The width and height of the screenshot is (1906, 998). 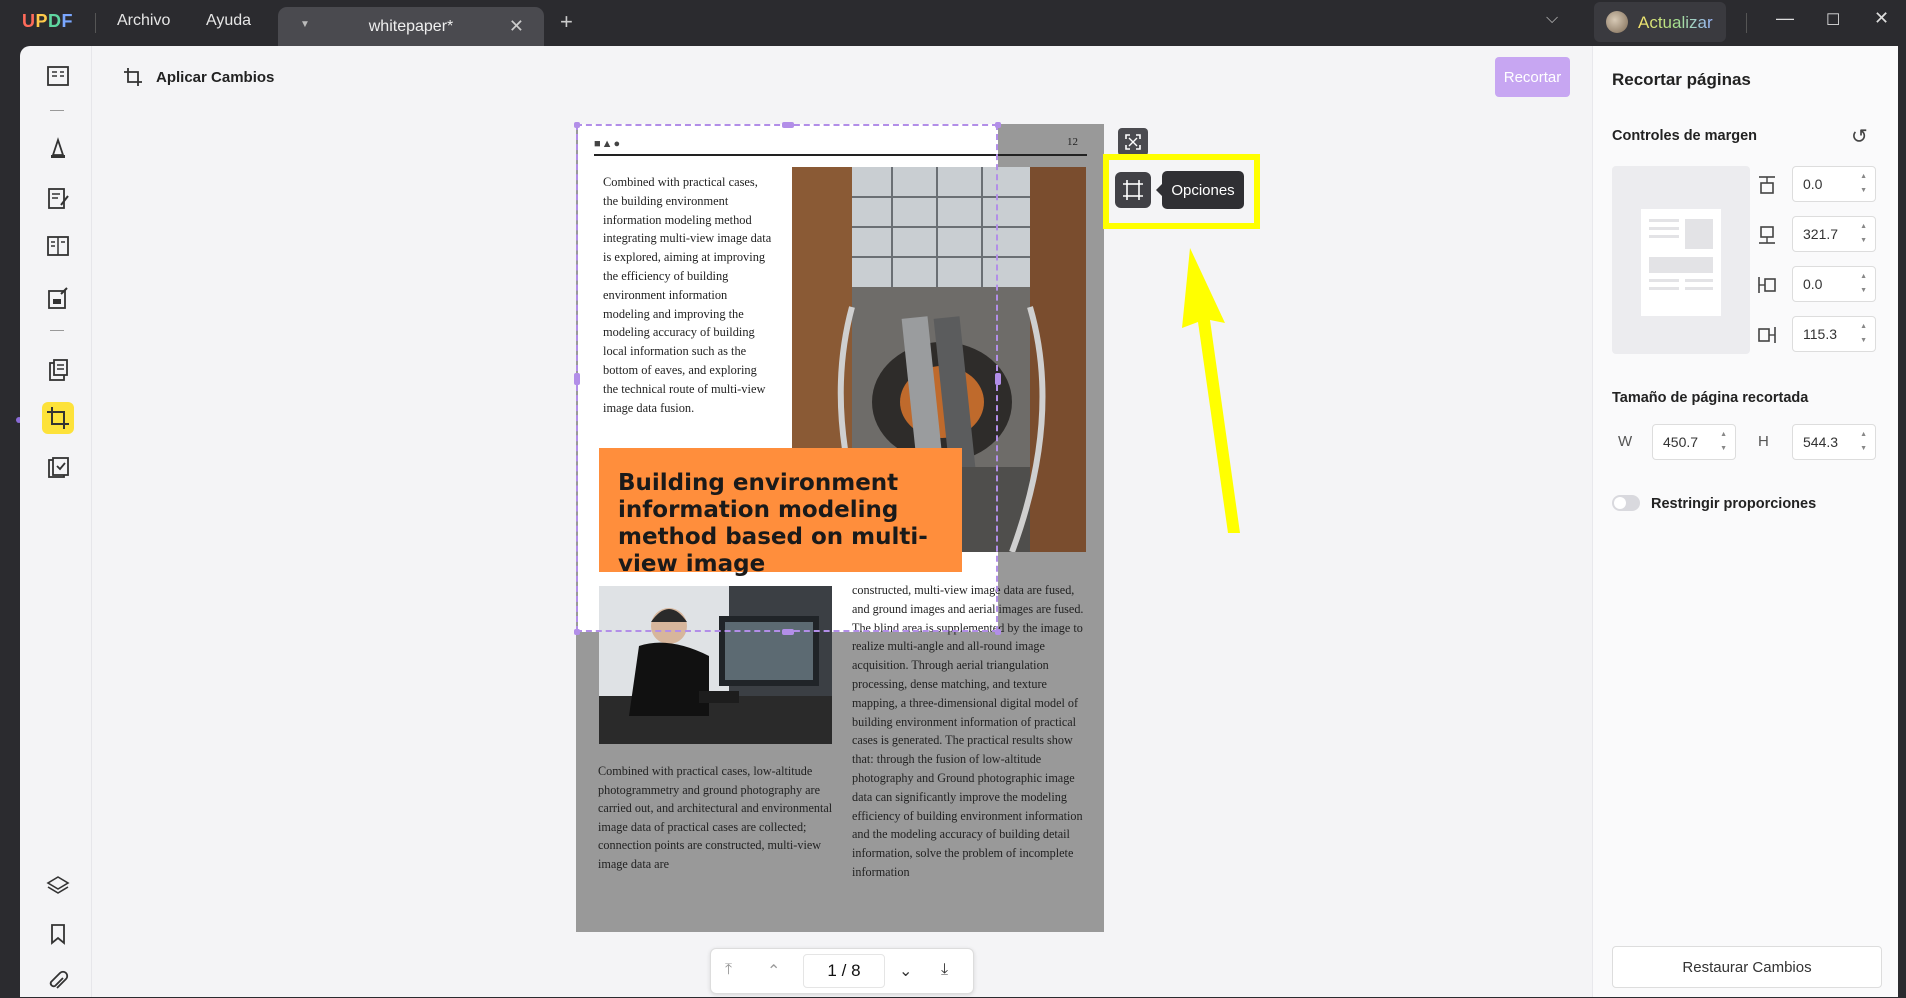 What do you see at coordinates (1820, 334) in the screenshot?
I see `margin-right-value: 115.3` at bounding box center [1820, 334].